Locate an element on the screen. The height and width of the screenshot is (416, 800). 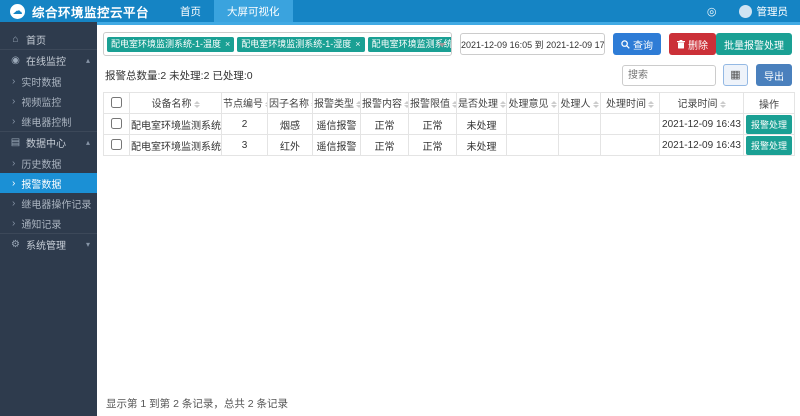
avatar is located at coordinates (745, 11).